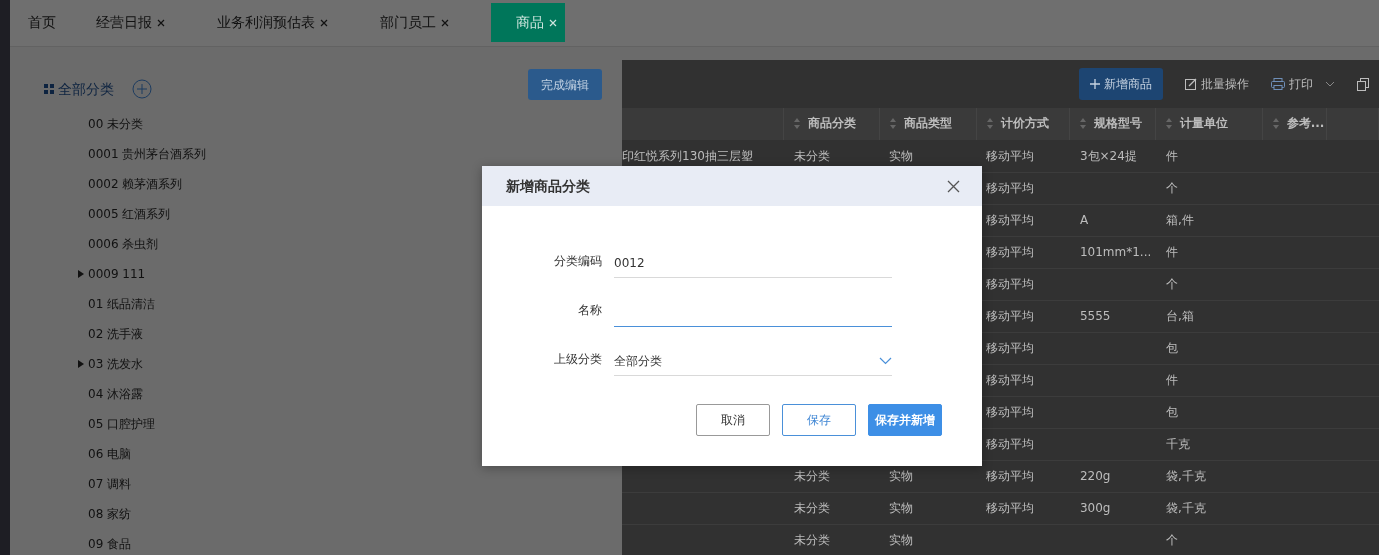 The width and height of the screenshot is (1379, 555). Describe the element at coordinates (117, 304) in the screenshot. I see `tree-item: 01 纸品清洁` at that location.